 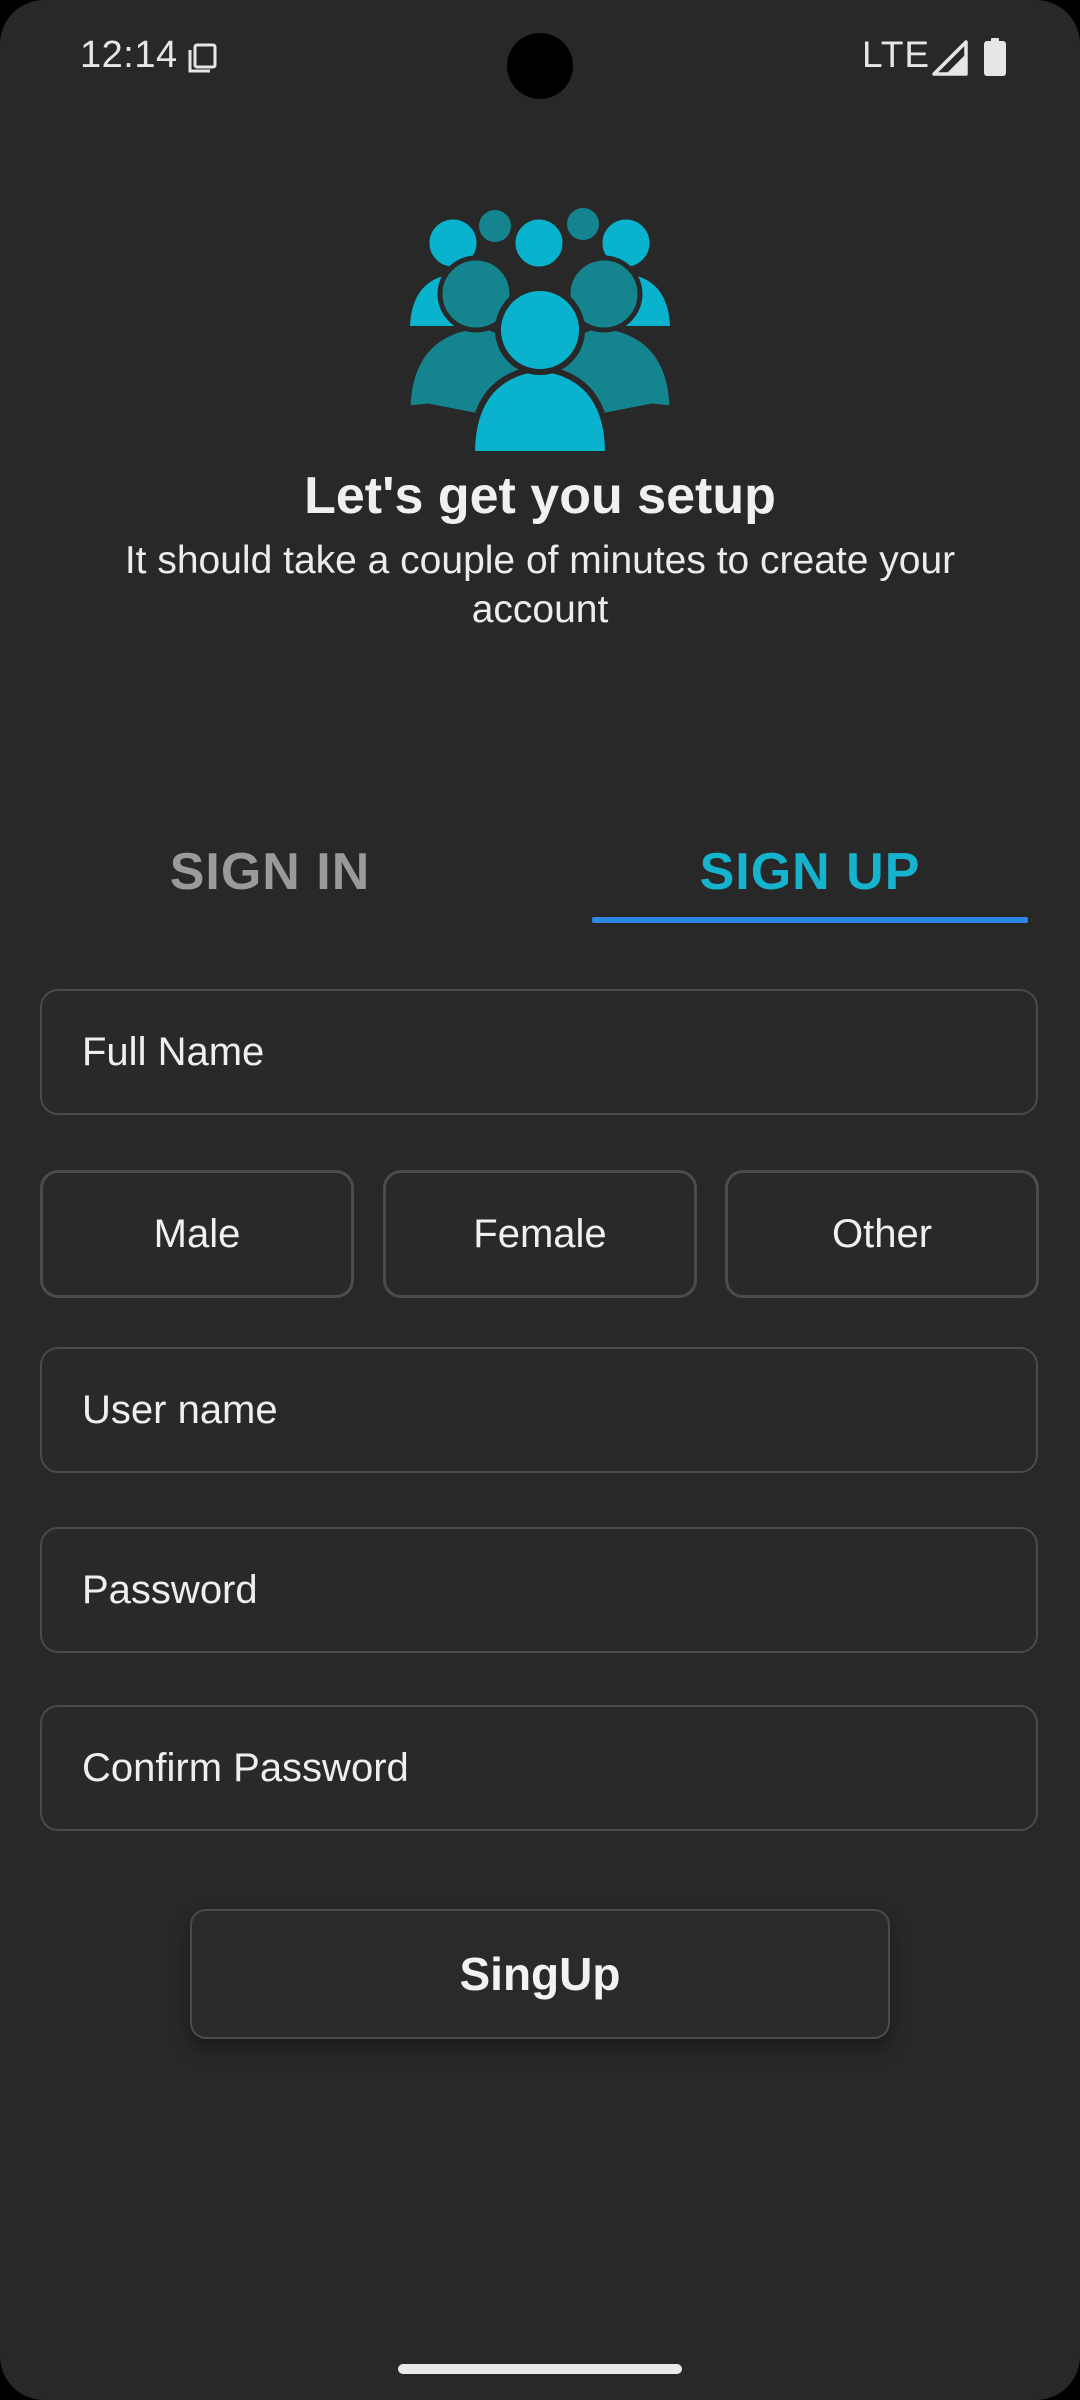 What do you see at coordinates (810, 880) in the screenshot?
I see `tab-sign-up: SIGN UP` at bounding box center [810, 880].